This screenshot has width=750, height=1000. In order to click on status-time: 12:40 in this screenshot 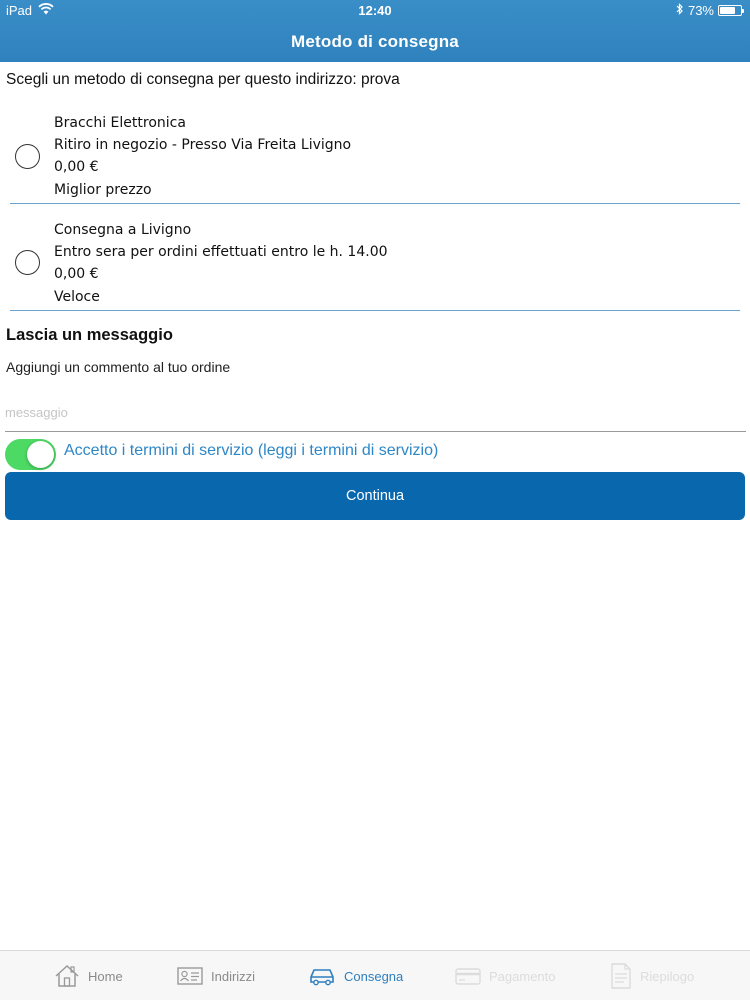, I will do `click(375, 10)`.